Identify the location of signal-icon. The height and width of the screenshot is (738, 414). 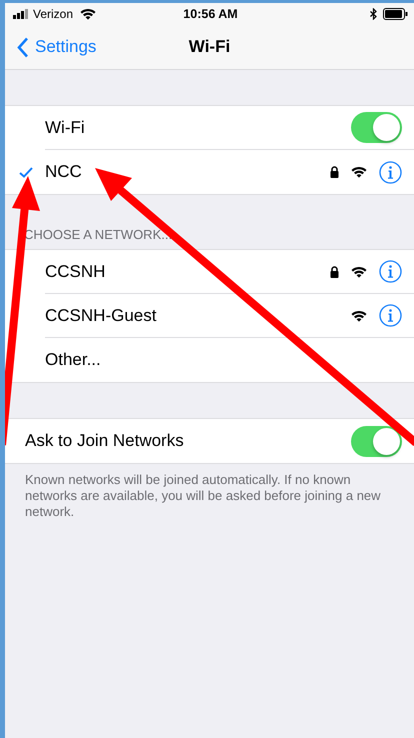
(21, 14).